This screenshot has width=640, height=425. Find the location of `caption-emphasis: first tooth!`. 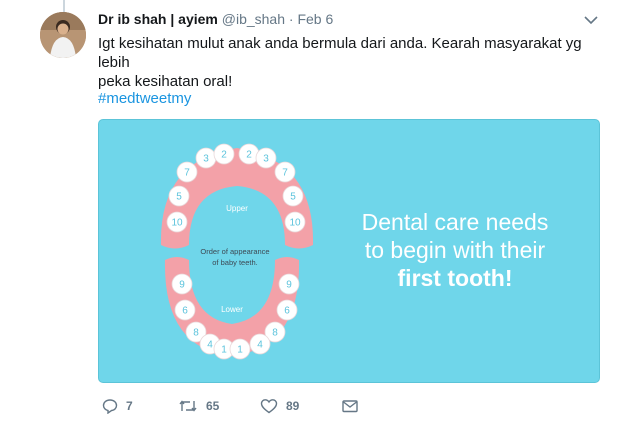

caption-emphasis: first tooth! is located at coordinates (455, 278).